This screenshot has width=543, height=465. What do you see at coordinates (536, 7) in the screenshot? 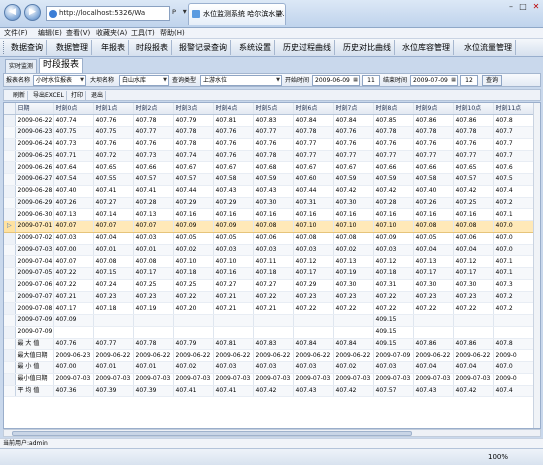
I see `close-icon: ✕` at bounding box center [536, 7].